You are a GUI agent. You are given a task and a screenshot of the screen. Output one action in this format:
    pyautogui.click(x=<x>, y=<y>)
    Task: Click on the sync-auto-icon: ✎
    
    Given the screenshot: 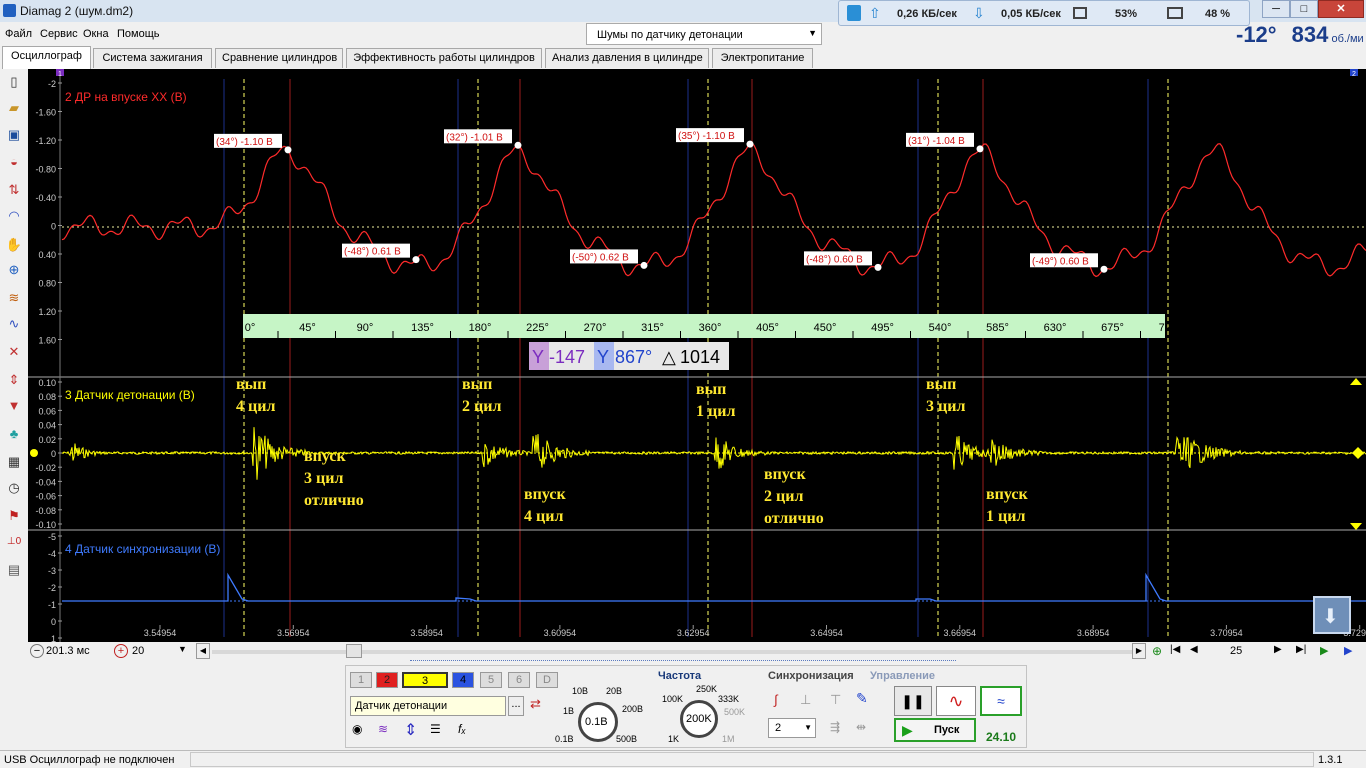 What is the action you would take?
    pyautogui.click(x=862, y=698)
    